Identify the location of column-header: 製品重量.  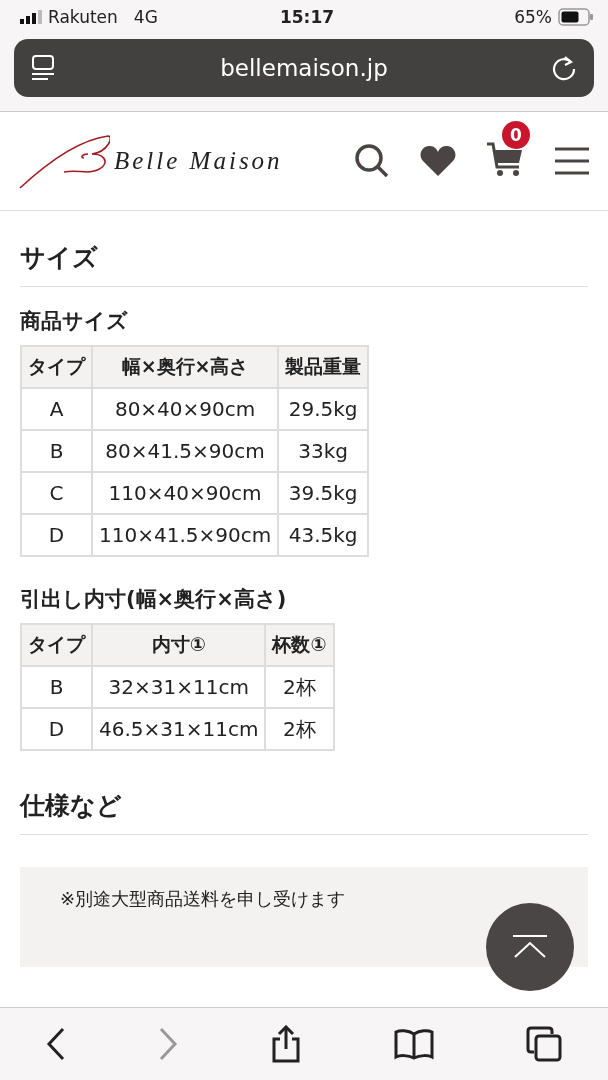
(323, 367).